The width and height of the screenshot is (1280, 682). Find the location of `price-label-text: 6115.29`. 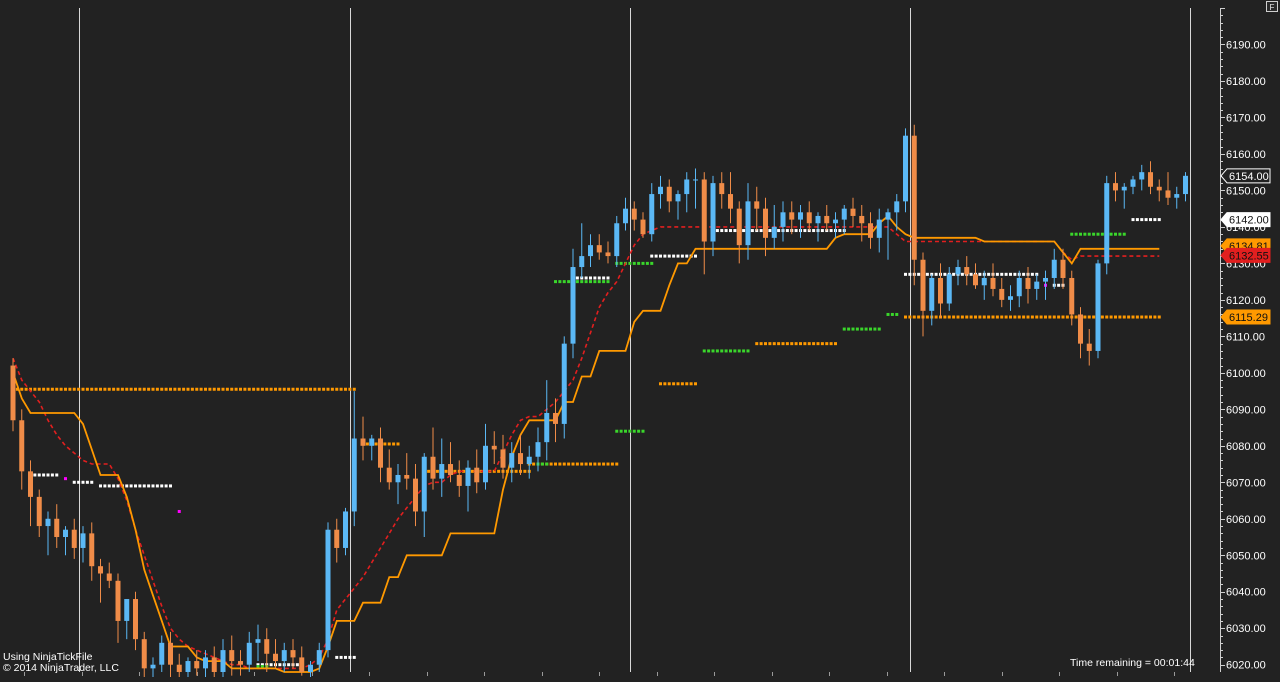

price-label-text: 6115.29 is located at coordinates (1248, 318).